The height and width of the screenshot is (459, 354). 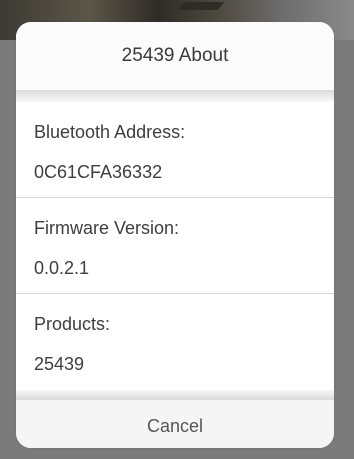 I want to click on cancel-button: Cancel, so click(x=175, y=424).